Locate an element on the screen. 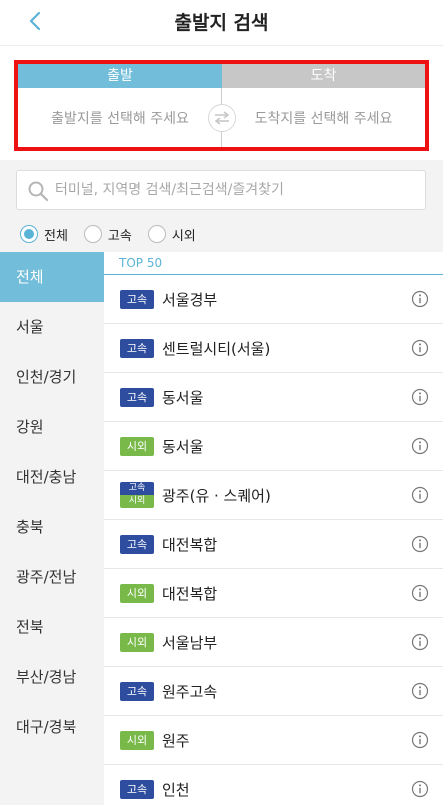 The image size is (443, 805). list-item: 시외 대전복합 is located at coordinates (273, 593).